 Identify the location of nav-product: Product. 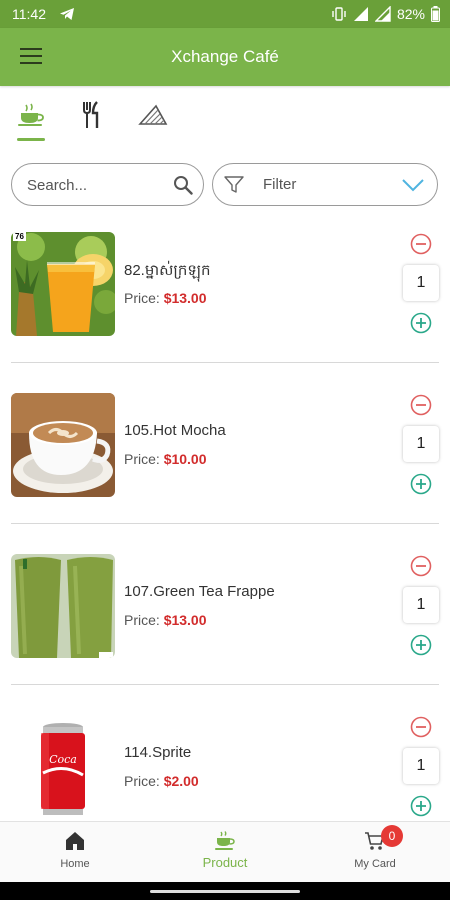
(225, 852).